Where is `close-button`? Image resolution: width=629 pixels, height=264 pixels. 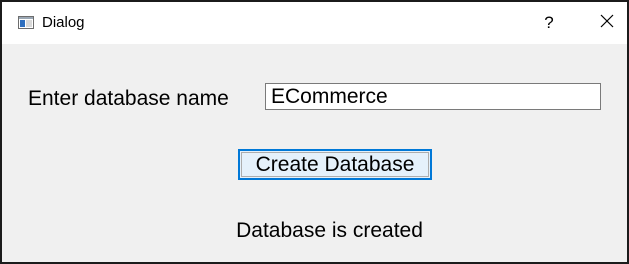 close-button is located at coordinates (607, 23).